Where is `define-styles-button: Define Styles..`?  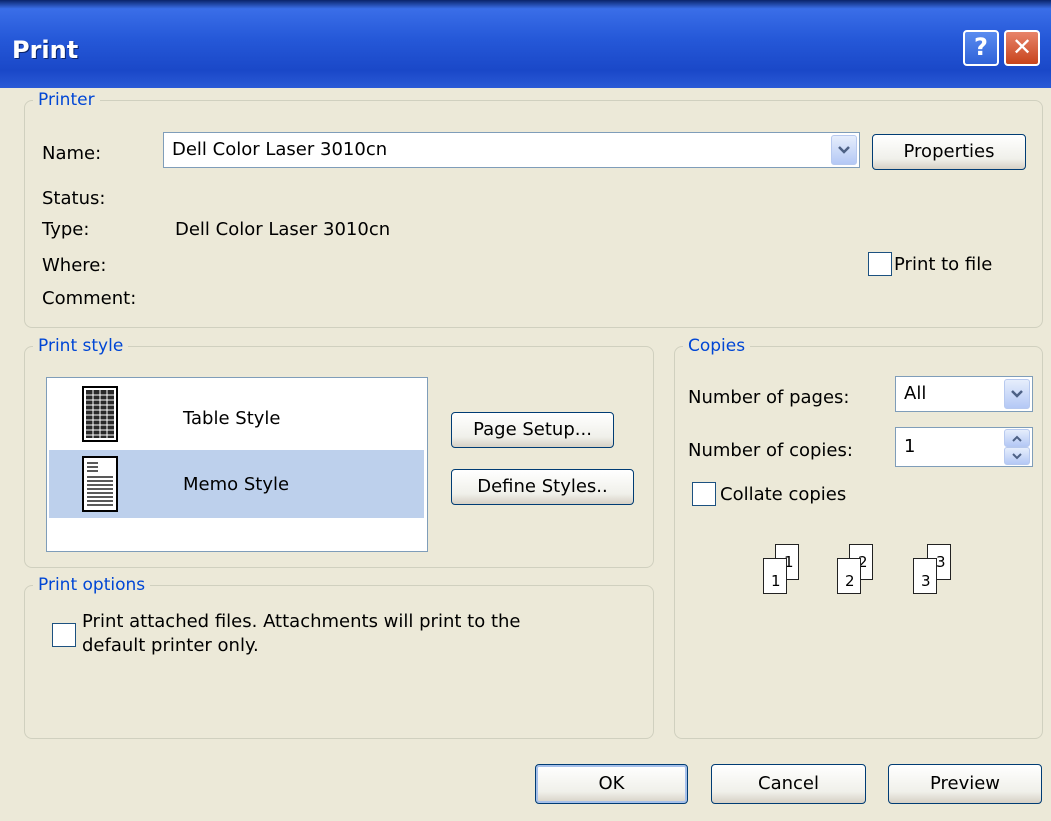 define-styles-button: Define Styles.. is located at coordinates (542, 487).